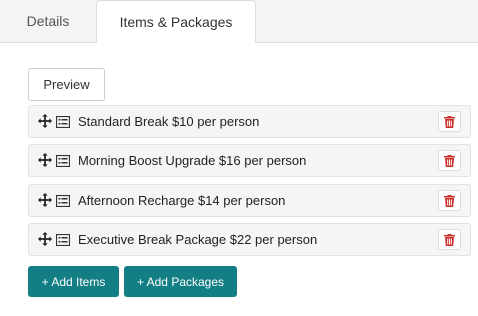 The height and width of the screenshot is (316, 478). What do you see at coordinates (176, 21) in the screenshot?
I see `tab-items-packages: Items & Packages` at bounding box center [176, 21].